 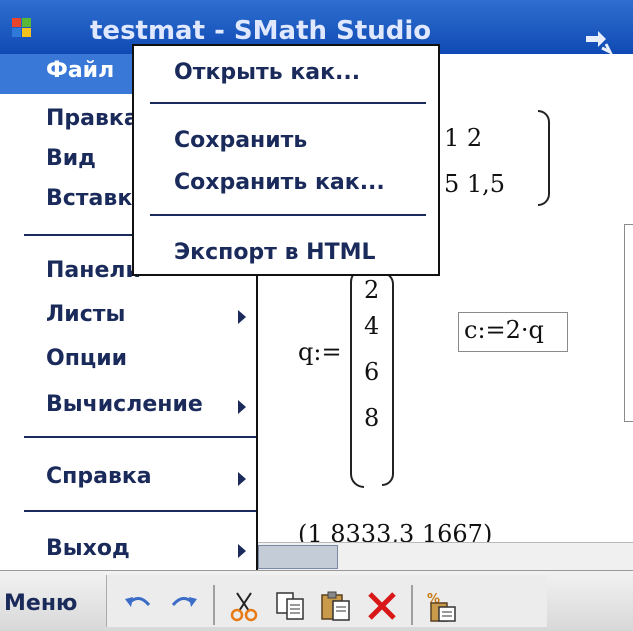 I want to click on menu-item-view: Вид, so click(x=71, y=158).